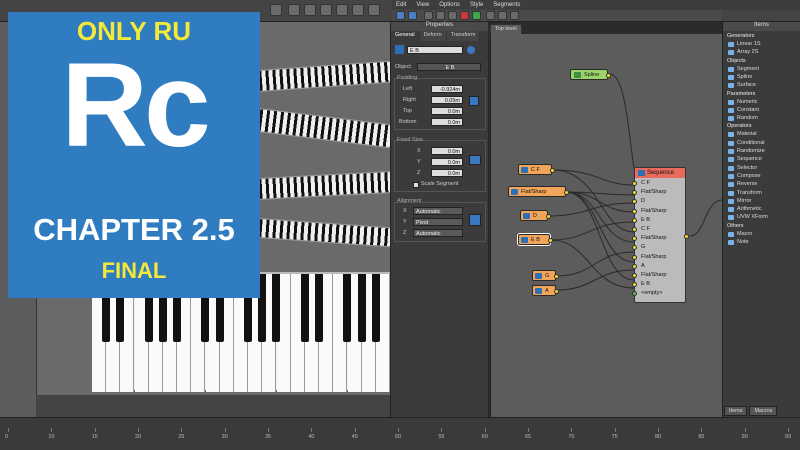 This screenshot has width=800, height=450. What do you see at coordinates (528, 437) in the screenshot?
I see `timeline-tick-label: 65` at bounding box center [528, 437].